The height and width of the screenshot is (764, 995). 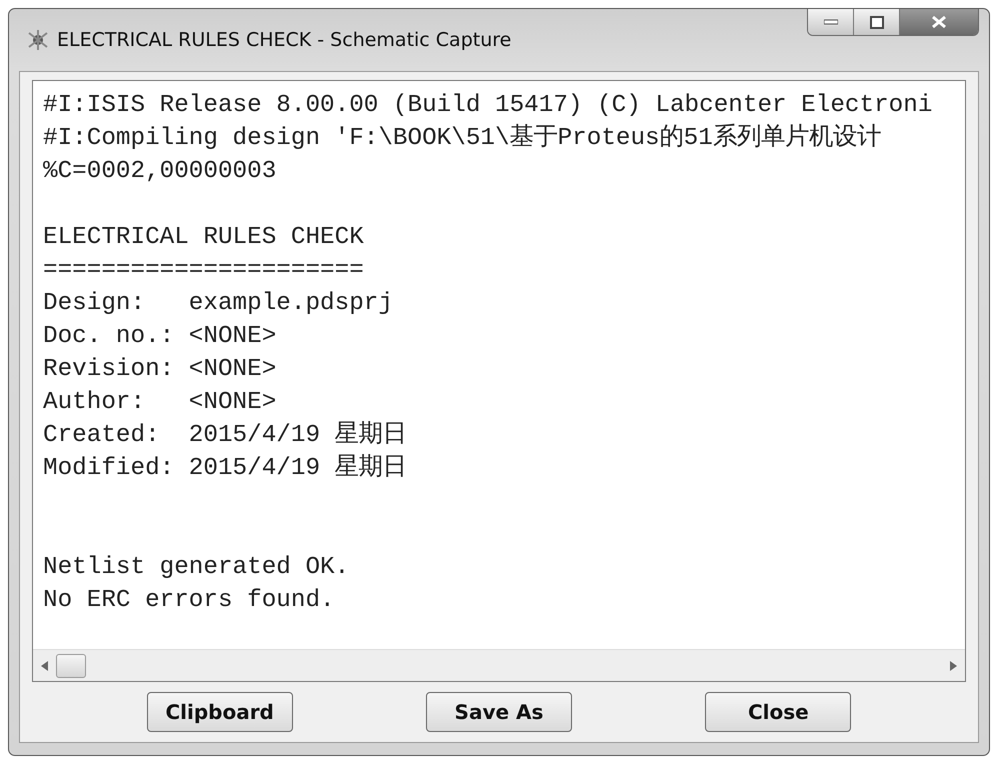 What do you see at coordinates (160, 172) in the screenshot?
I see `log-line: %C=0002,00000003` at bounding box center [160, 172].